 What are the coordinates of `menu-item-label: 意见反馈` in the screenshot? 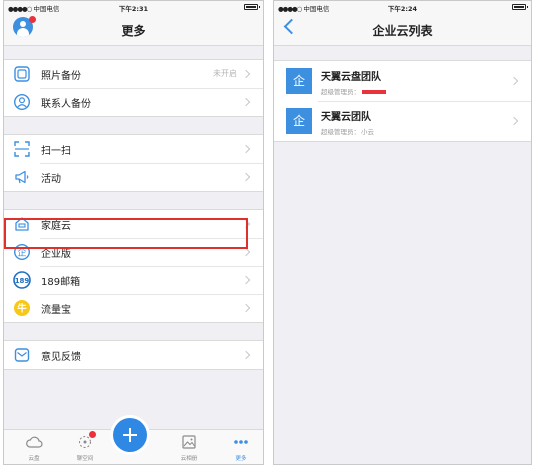 It's located at (61, 357).